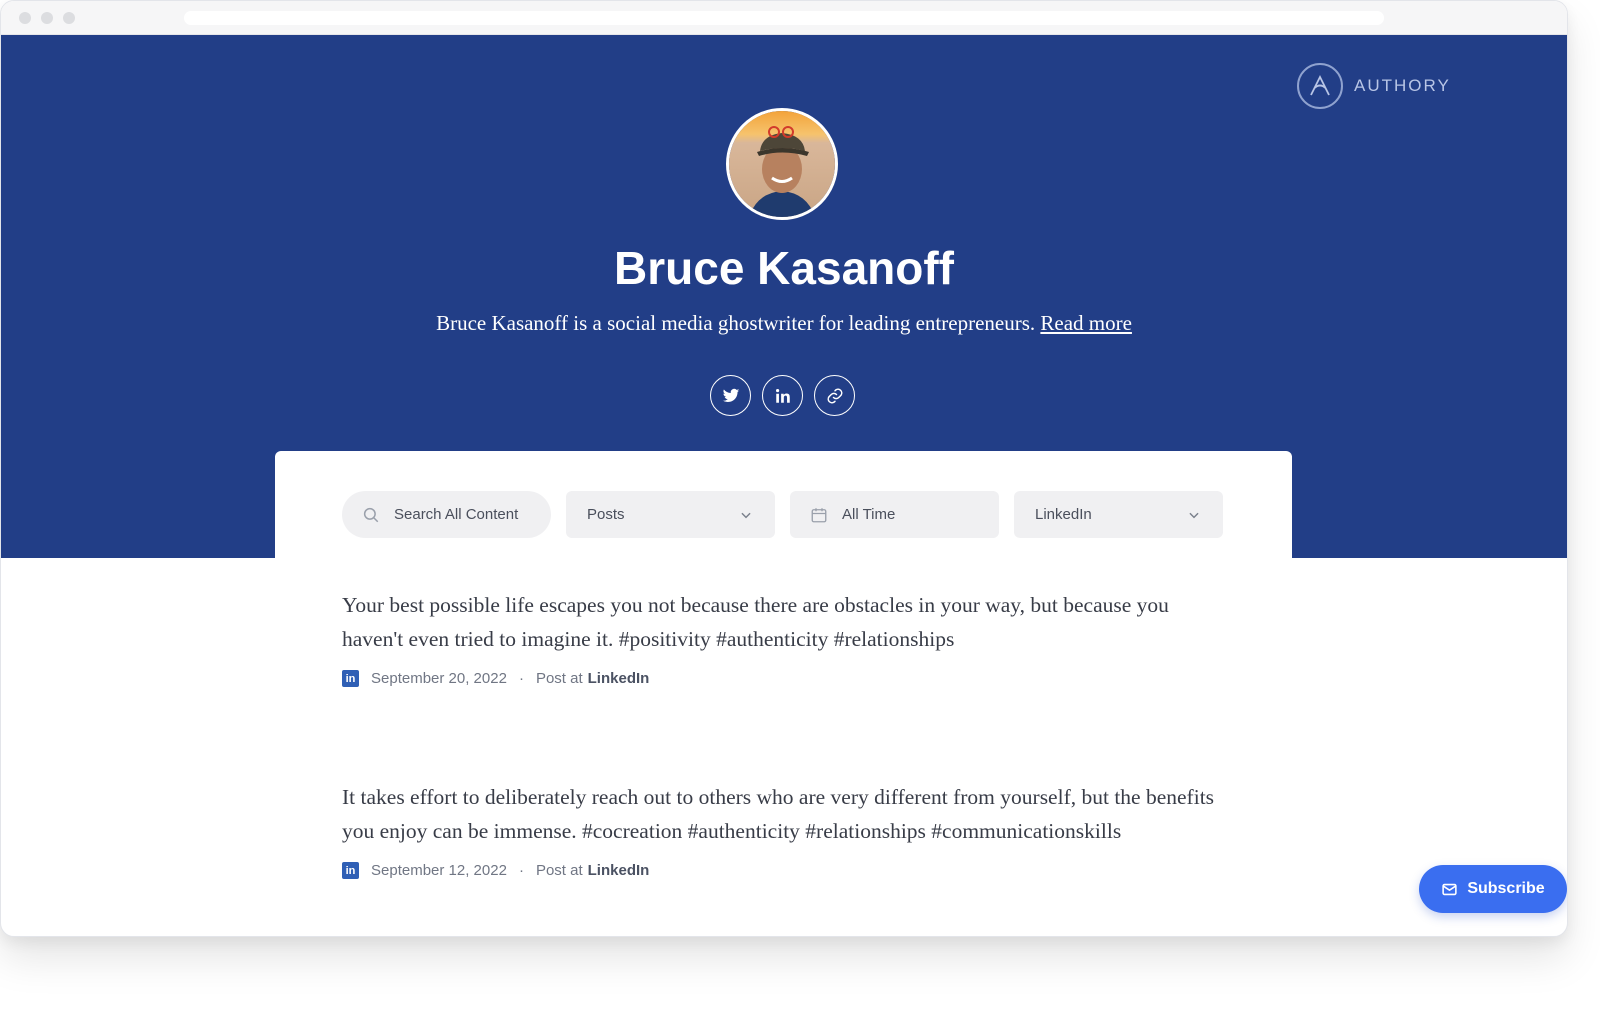 The image size is (1600, 1011). What do you see at coordinates (1449, 889) in the screenshot?
I see `mail-icon` at bounding box center [1449, 889].